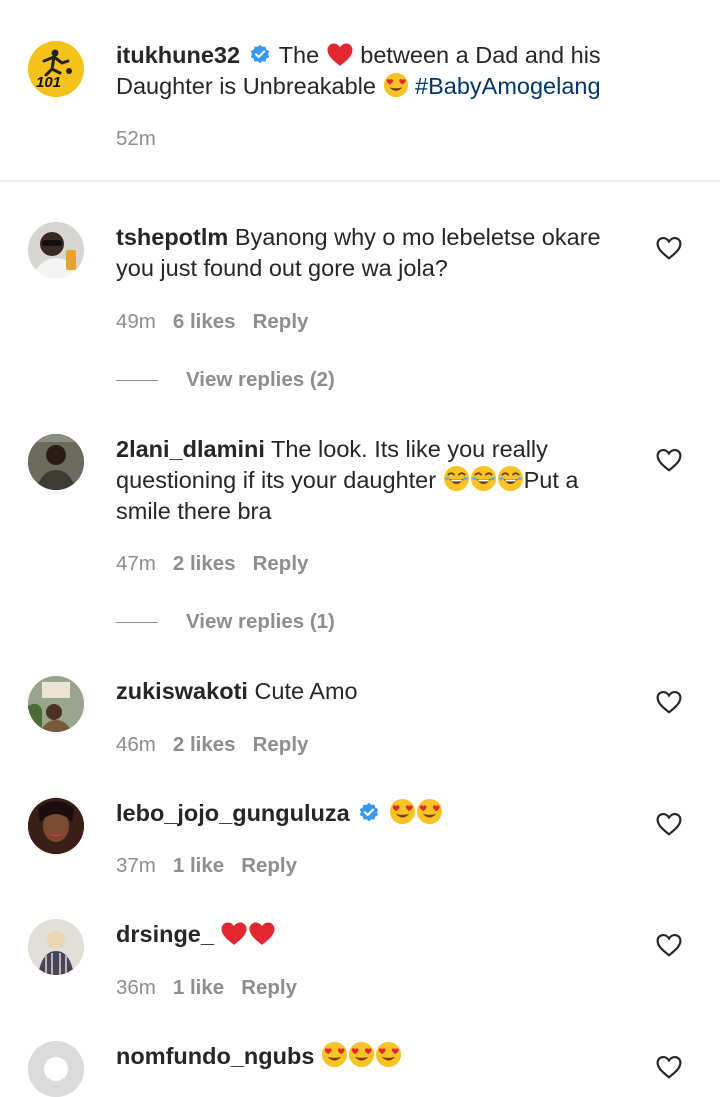  Describe the element at coordinates (194, 511) in the screenshot. I see `comment-body-line3: smile there bra` at that location.